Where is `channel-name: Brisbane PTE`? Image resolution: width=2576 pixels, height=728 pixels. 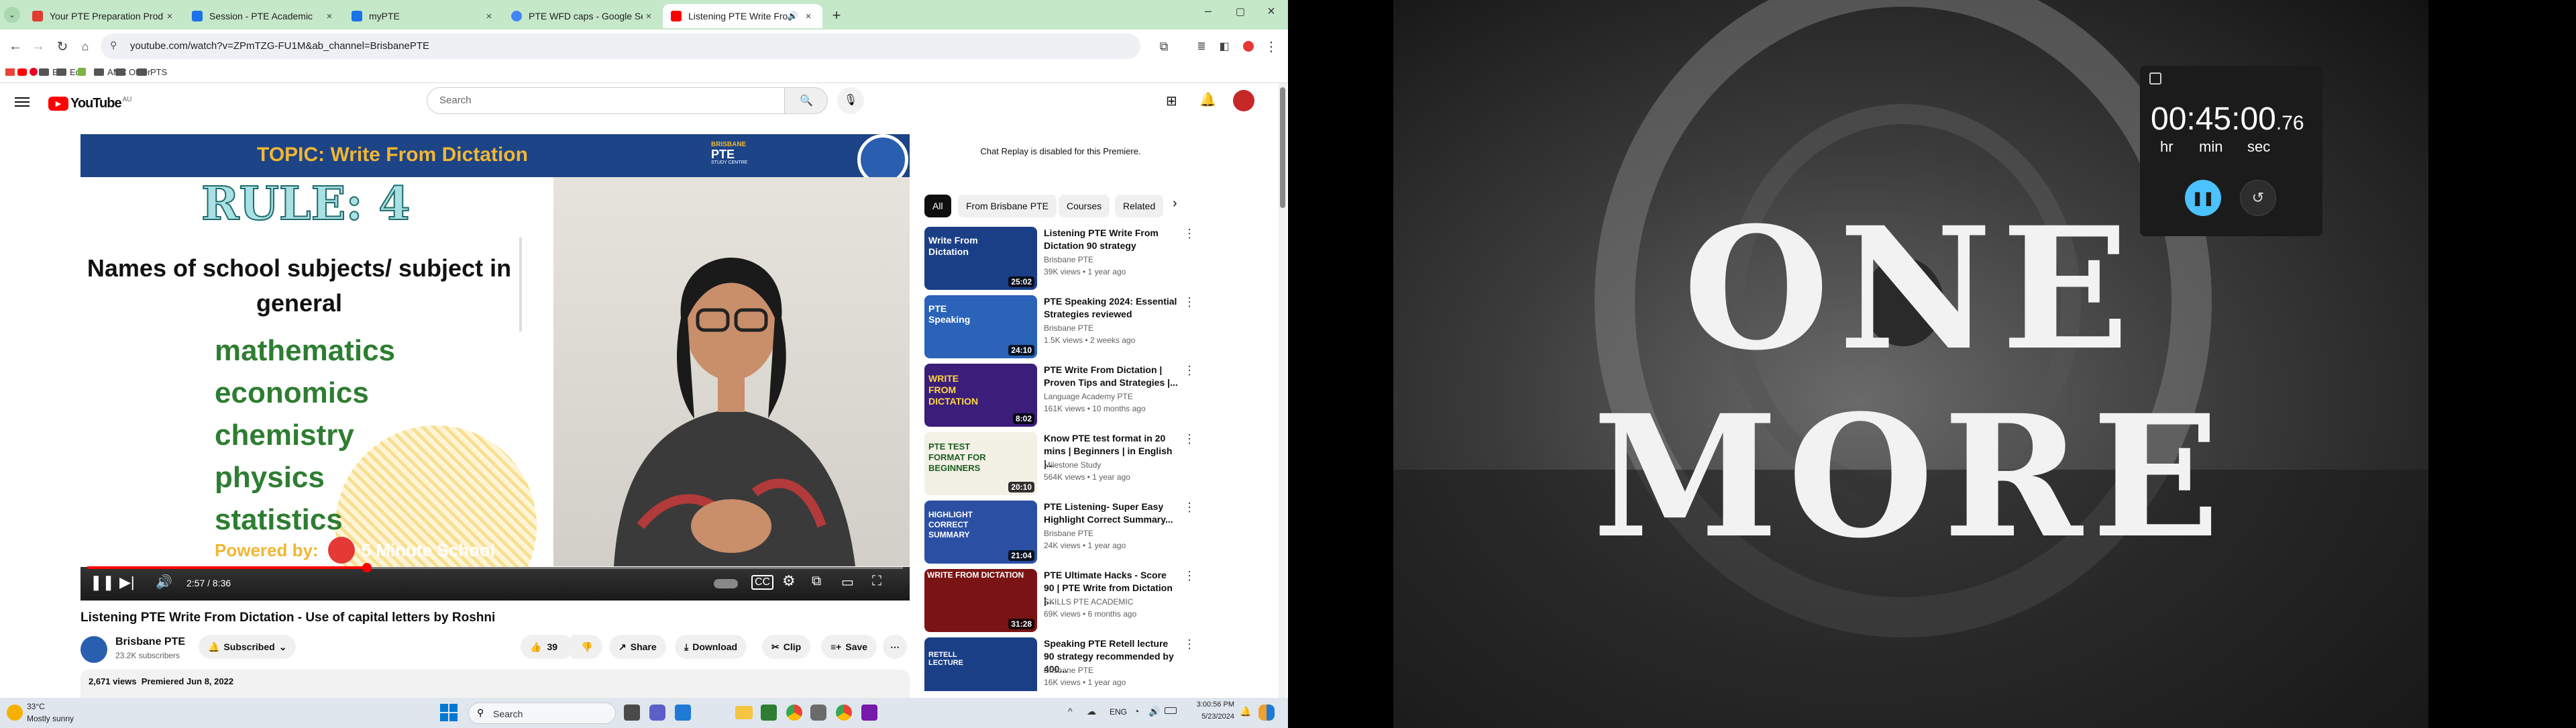 channel-name: Brisbane PTE is located at coordinates (150, 642).